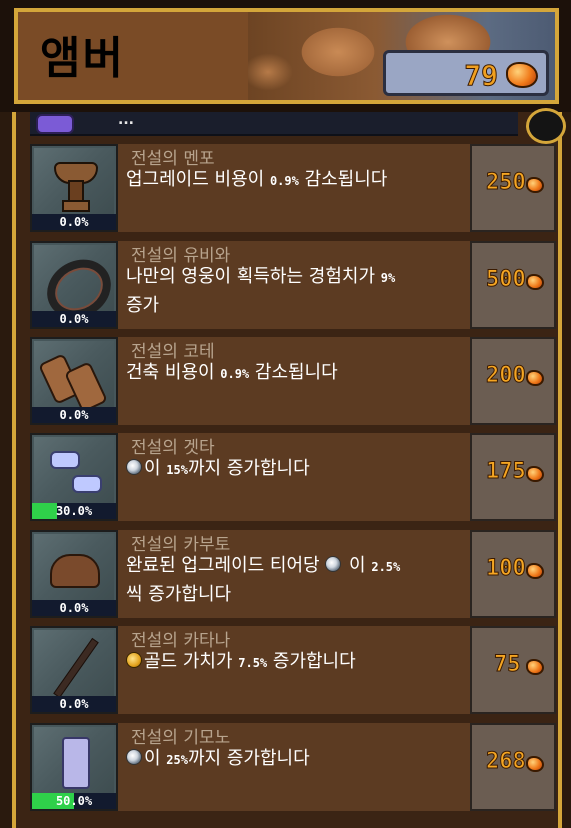  I want to click on round-button-icon, so click(546, 126).